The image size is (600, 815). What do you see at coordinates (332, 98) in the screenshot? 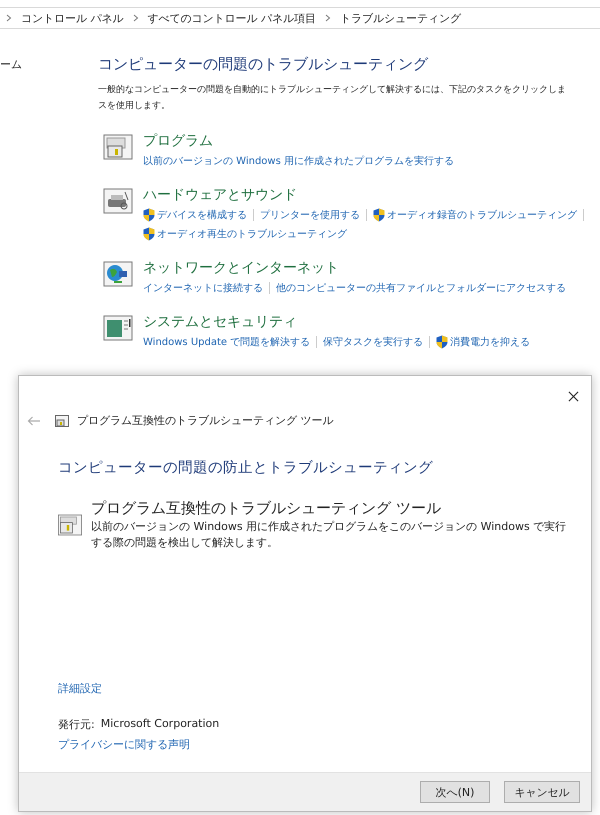
I see `description-text: 一般的なコンピューターの問題を自動的にトラブルシューティングして解決するには、下記のタスクをクリックしま スを使用します。` at bounding box center [332, 98].